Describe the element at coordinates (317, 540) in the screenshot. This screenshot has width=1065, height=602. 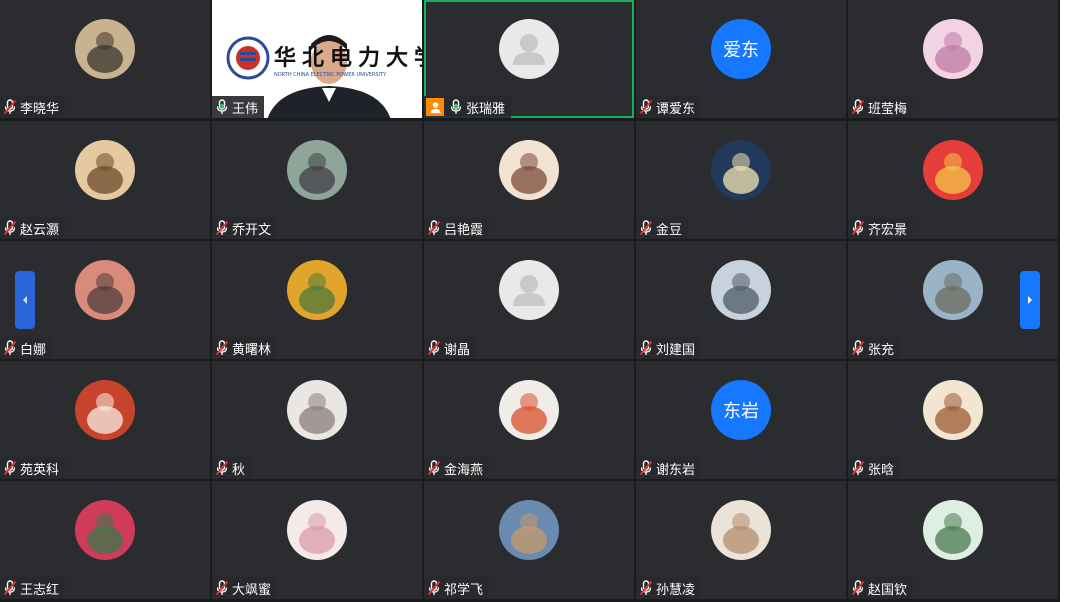
I see `participant-tile: 大飒蜜` at that location.